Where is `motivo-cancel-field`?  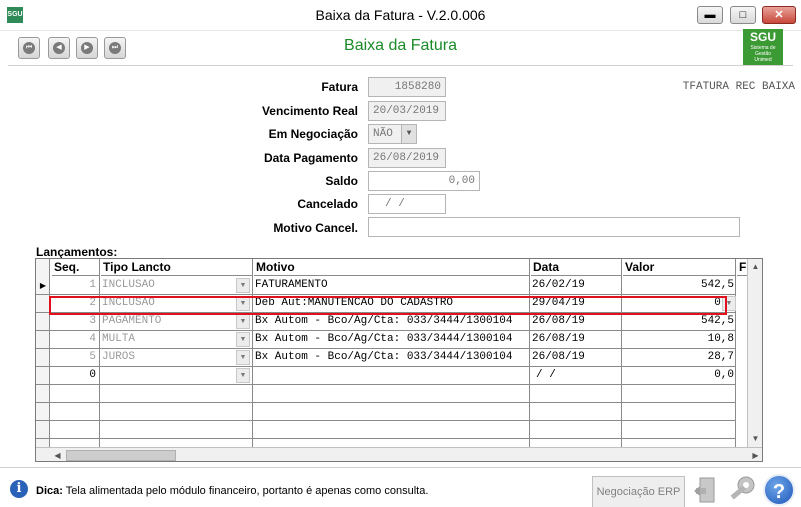
motivo-cancel-field is located at coordinates (554, 227).